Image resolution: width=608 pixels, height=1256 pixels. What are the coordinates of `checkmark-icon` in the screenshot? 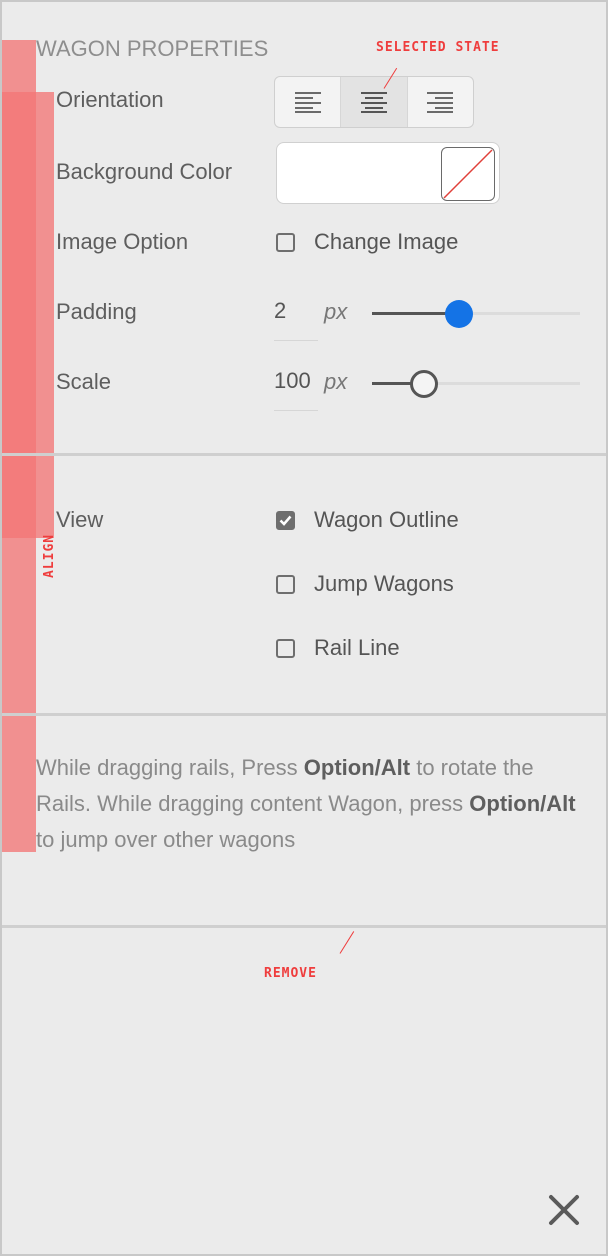 It's located at (285, 520).